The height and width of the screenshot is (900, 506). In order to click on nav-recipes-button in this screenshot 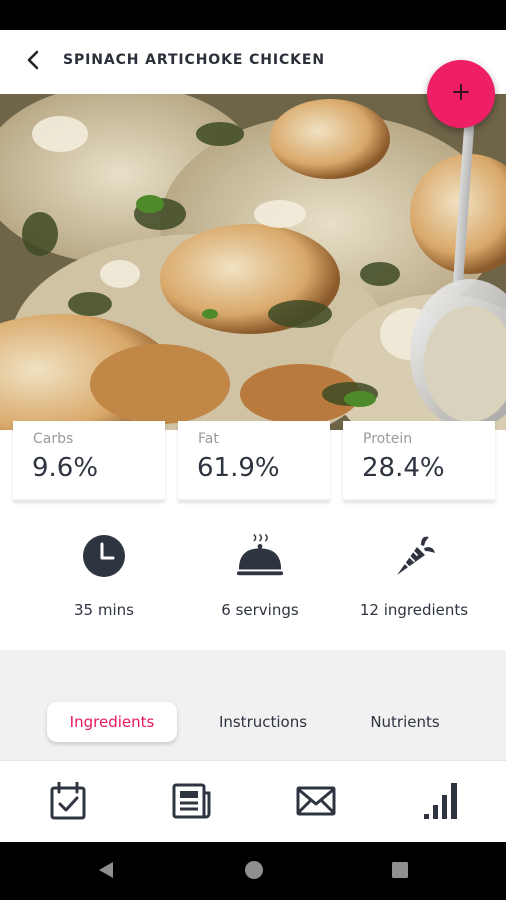, I will do `click(192, 803)`.